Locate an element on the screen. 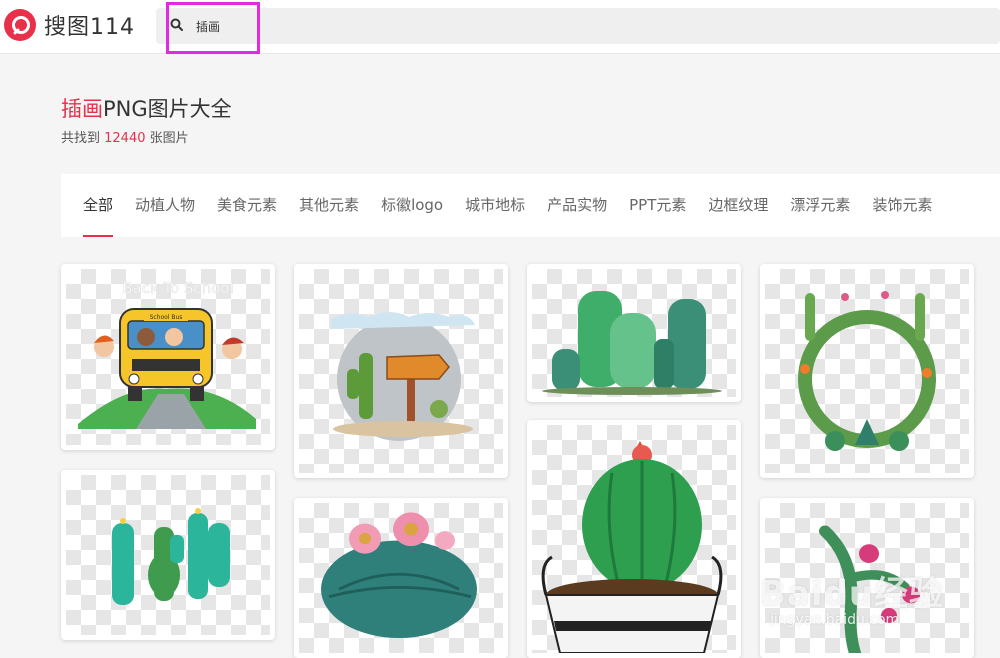  image-card-cactus-group is located at coordinates (634, 333).